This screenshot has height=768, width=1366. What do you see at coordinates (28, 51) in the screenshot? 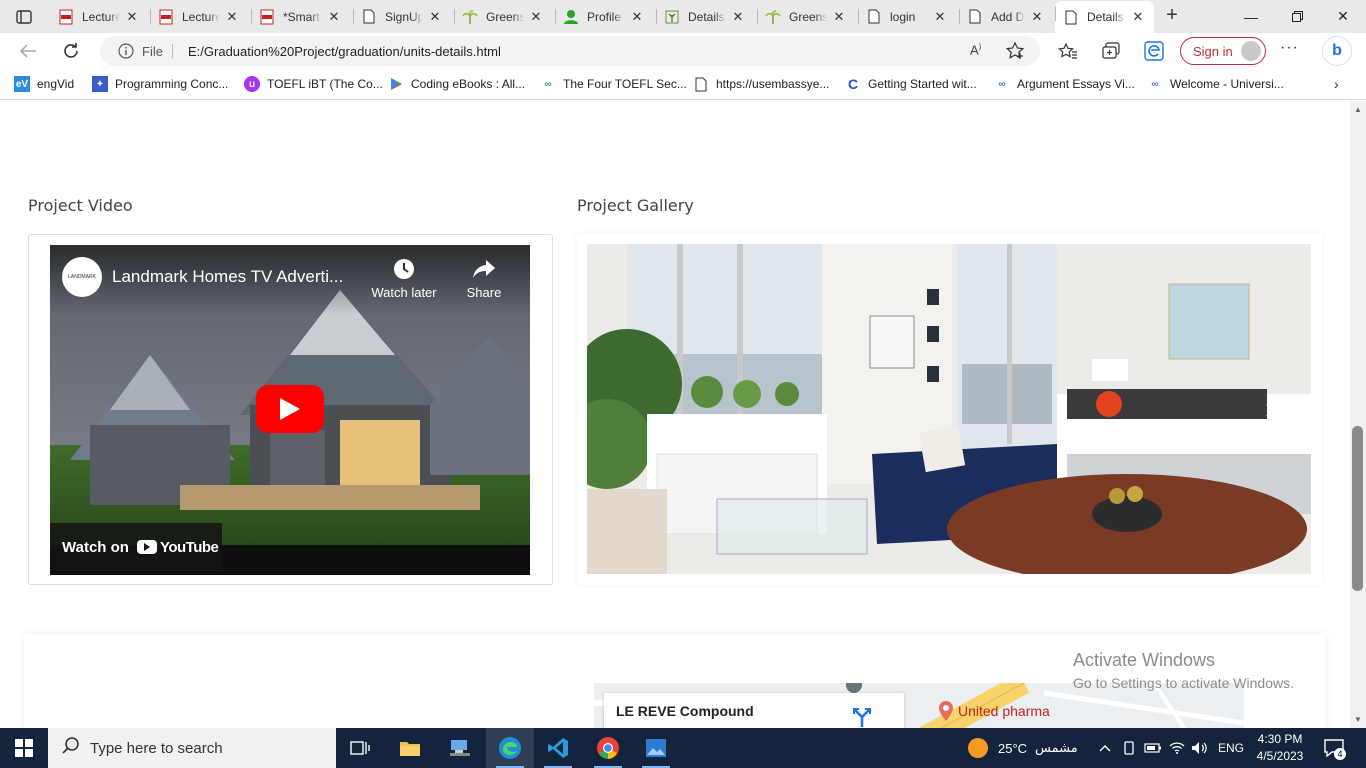
I see `back-arrow-icon` at bounding box center [28, 51].